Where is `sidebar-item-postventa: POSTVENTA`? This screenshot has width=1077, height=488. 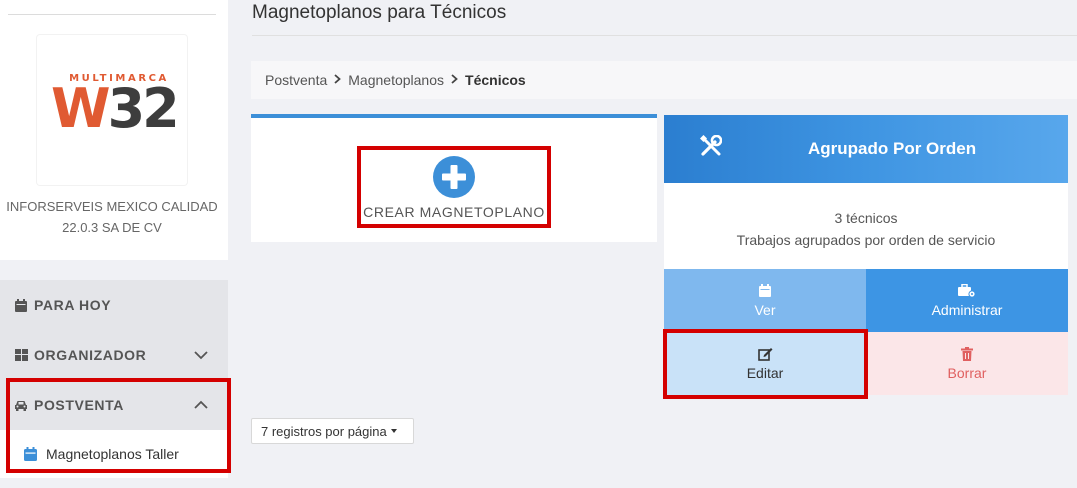 sidebar-item-postventa: POSTVENTA is located at coordinates (114, 405).